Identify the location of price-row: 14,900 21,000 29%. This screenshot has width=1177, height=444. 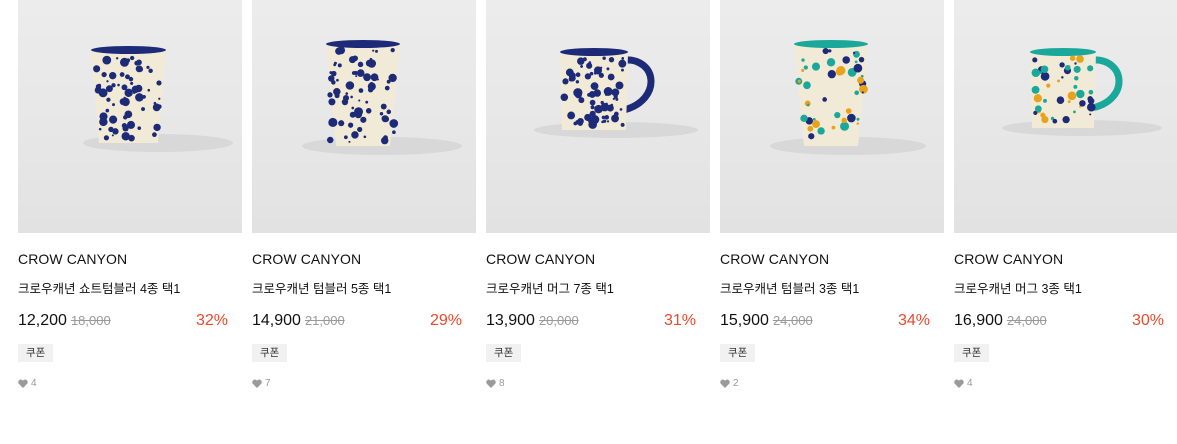
(364, 321).